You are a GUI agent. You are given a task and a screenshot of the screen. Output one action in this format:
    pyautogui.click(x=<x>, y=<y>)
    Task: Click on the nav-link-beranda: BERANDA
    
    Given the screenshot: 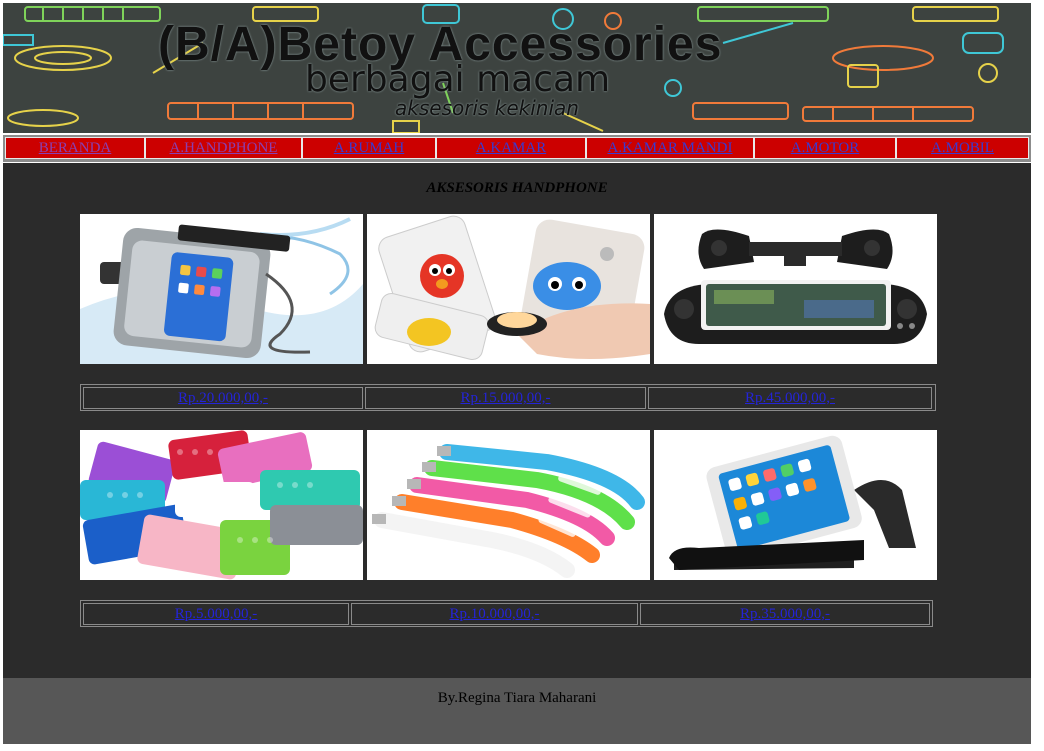 What is the action you would take?
    pyautogui.click(x=75, y=148)
    